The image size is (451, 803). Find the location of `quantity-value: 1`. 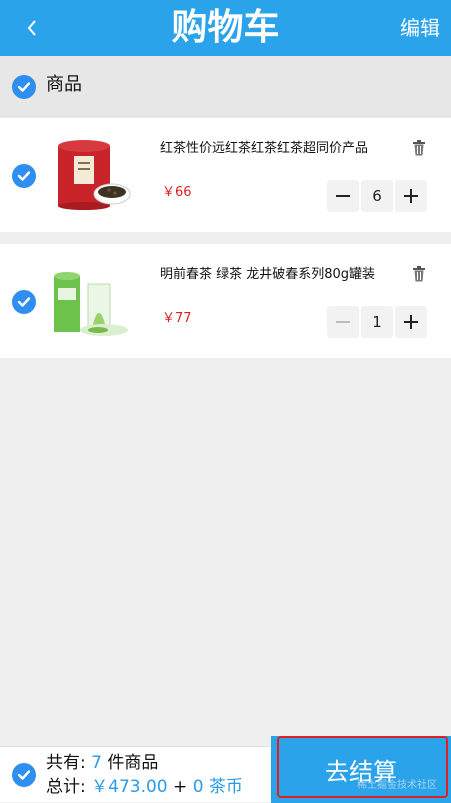

quantity-value: 1 is located at coordinates (377, 322).